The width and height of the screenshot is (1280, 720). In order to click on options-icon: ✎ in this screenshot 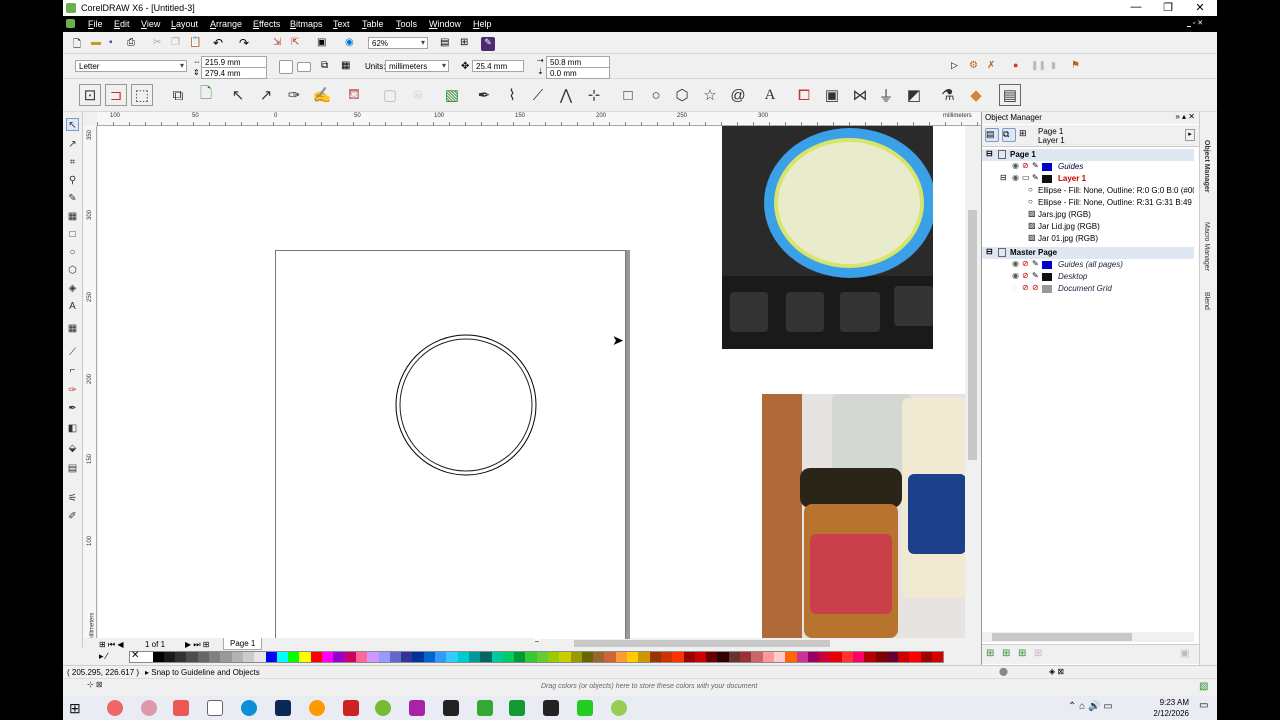, I will do `click(488, 44)`.